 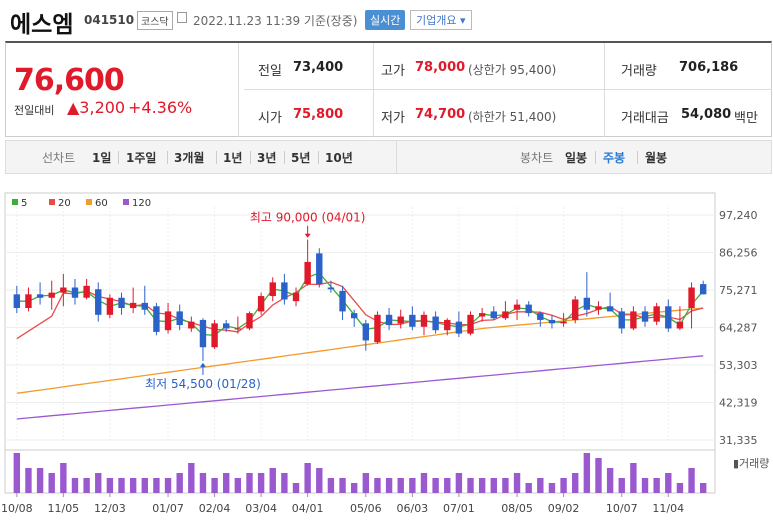 I want to click on high-label: 고가, so click(x=393, y=71).